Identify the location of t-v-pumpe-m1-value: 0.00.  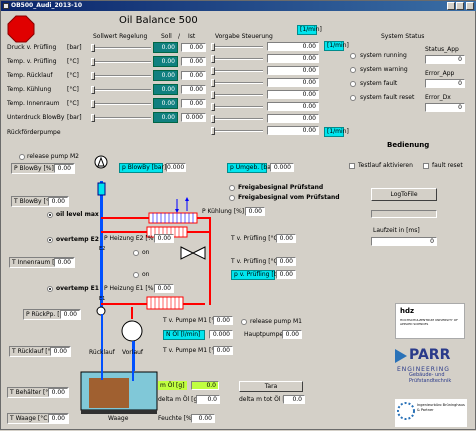
(223, 350).